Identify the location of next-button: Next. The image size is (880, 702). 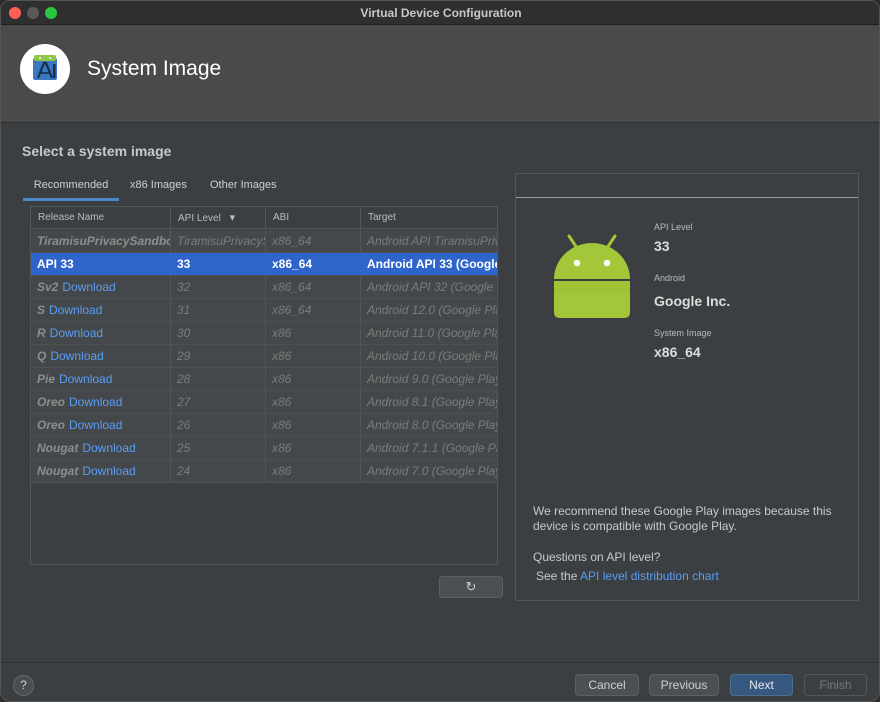
(761, 685).